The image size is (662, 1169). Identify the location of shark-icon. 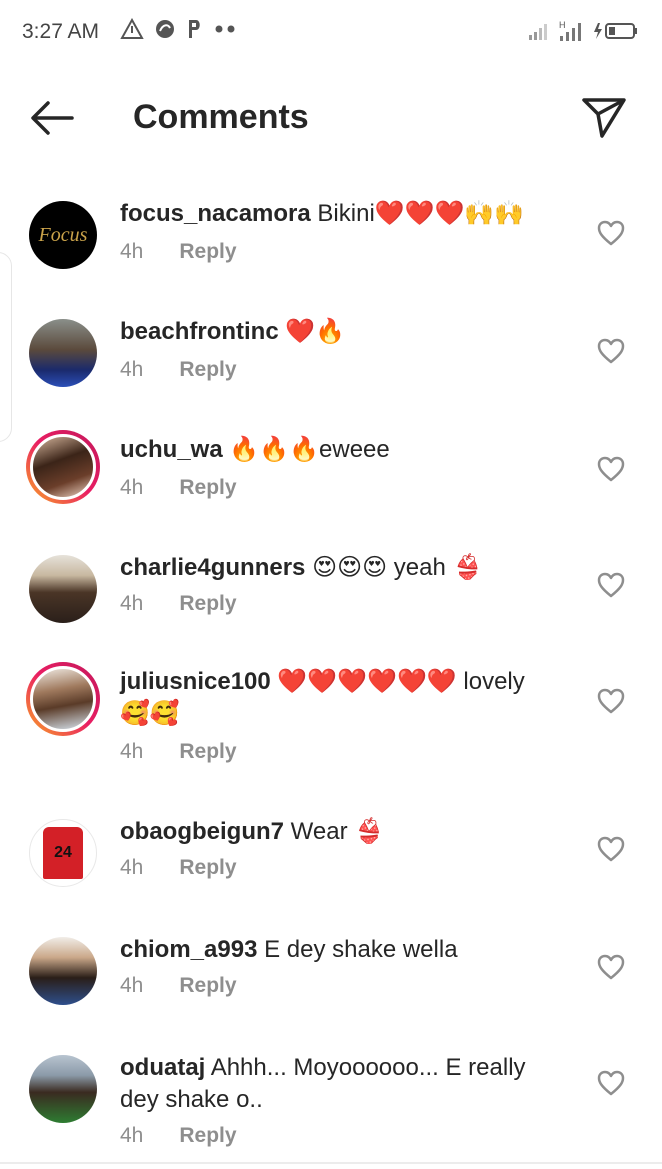
(165, 29).